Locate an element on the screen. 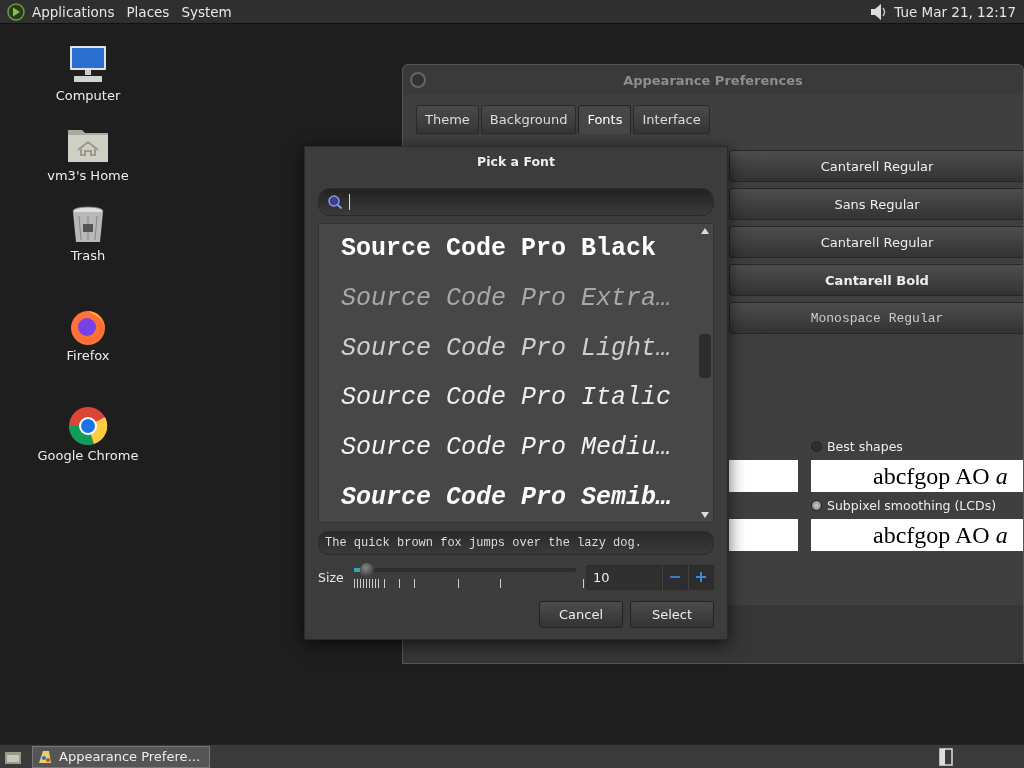 The height and width of the screenshot is (768, 1024). size-slider is located at coordinates (464, 570).